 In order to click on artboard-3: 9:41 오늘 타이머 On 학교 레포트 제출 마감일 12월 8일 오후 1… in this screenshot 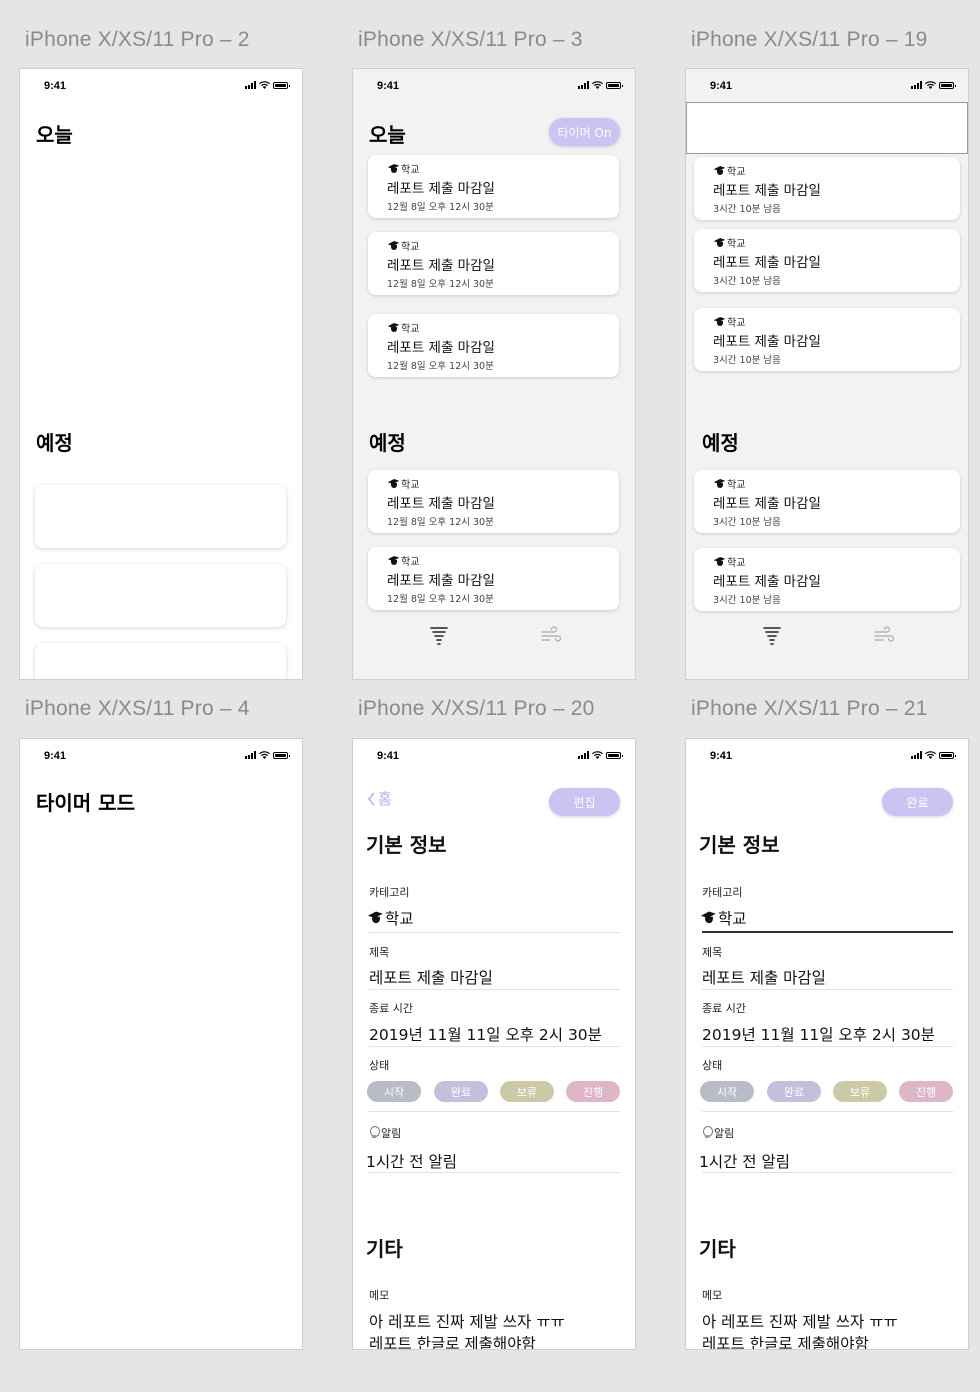, I will do `click(494, 374)`.